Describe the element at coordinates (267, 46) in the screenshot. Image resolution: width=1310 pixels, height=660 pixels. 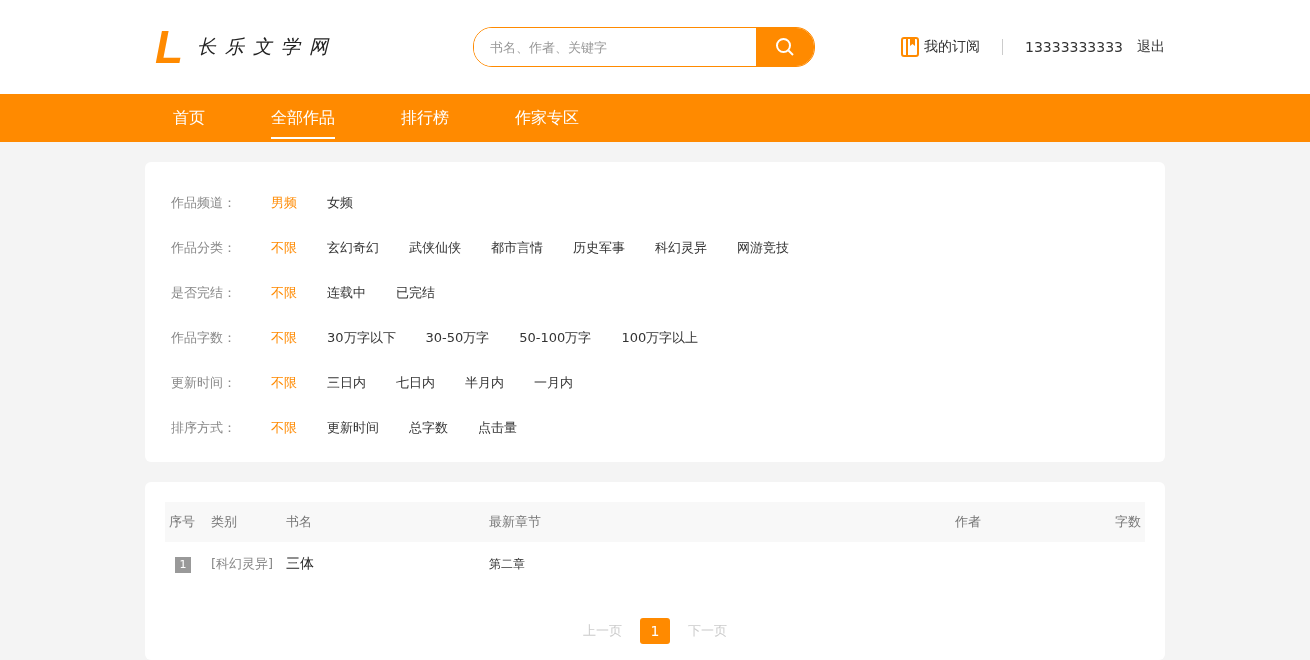
I see `site-name: 长乐文学网` at that location.